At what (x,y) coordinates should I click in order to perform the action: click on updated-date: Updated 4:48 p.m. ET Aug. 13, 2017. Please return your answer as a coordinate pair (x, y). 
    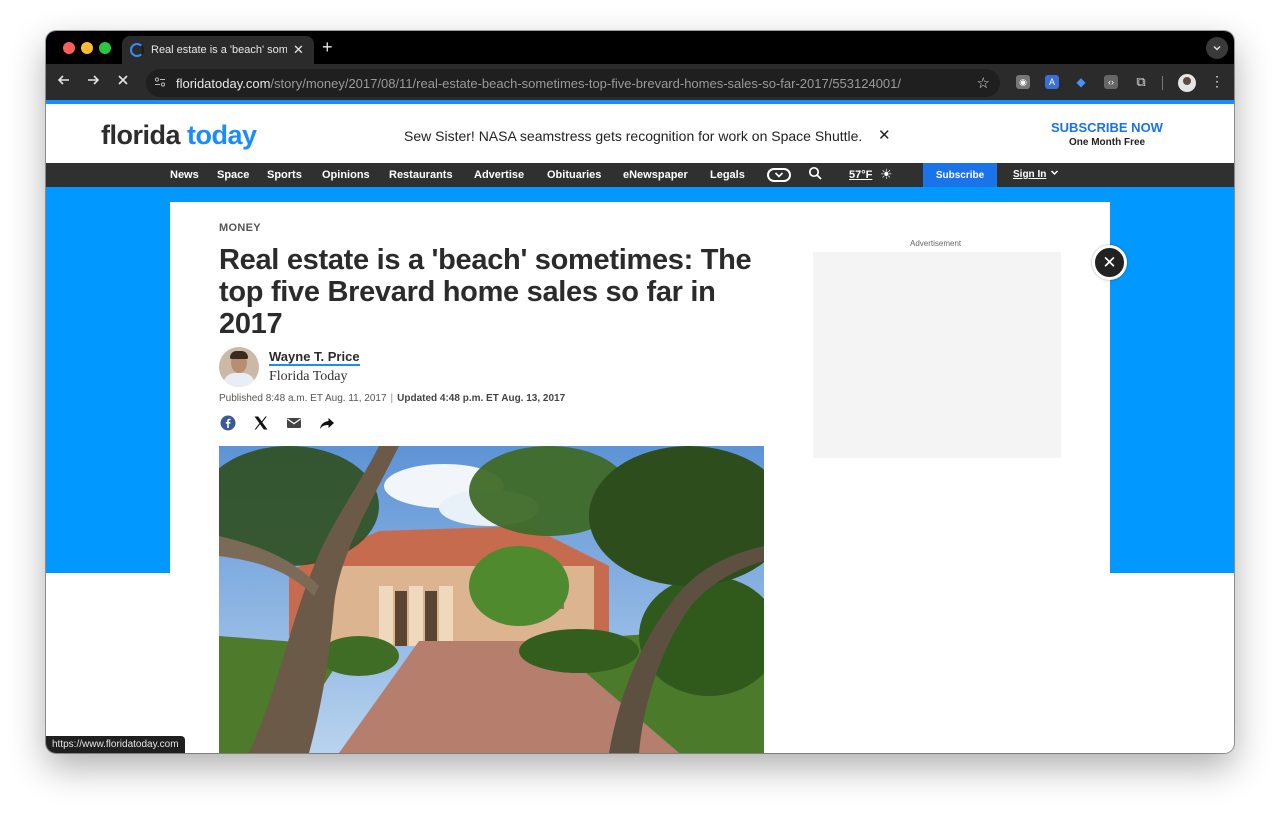
    Looking at the image, I should click on (481, 398).